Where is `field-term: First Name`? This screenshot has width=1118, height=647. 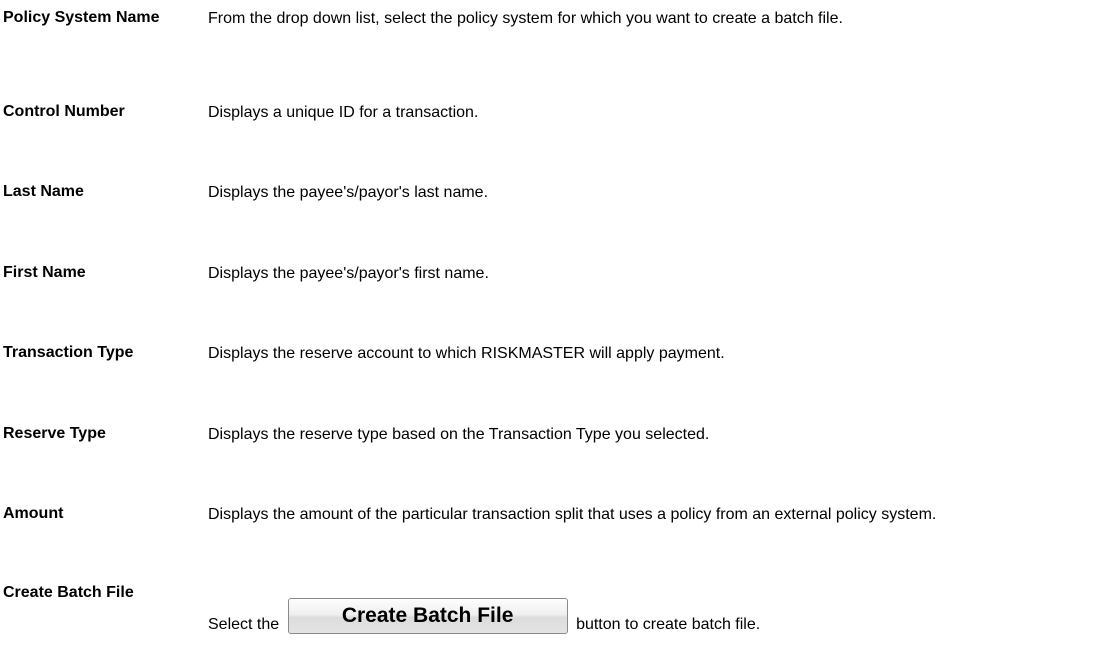 field-term: First Name is located at coordinates (44, 272).